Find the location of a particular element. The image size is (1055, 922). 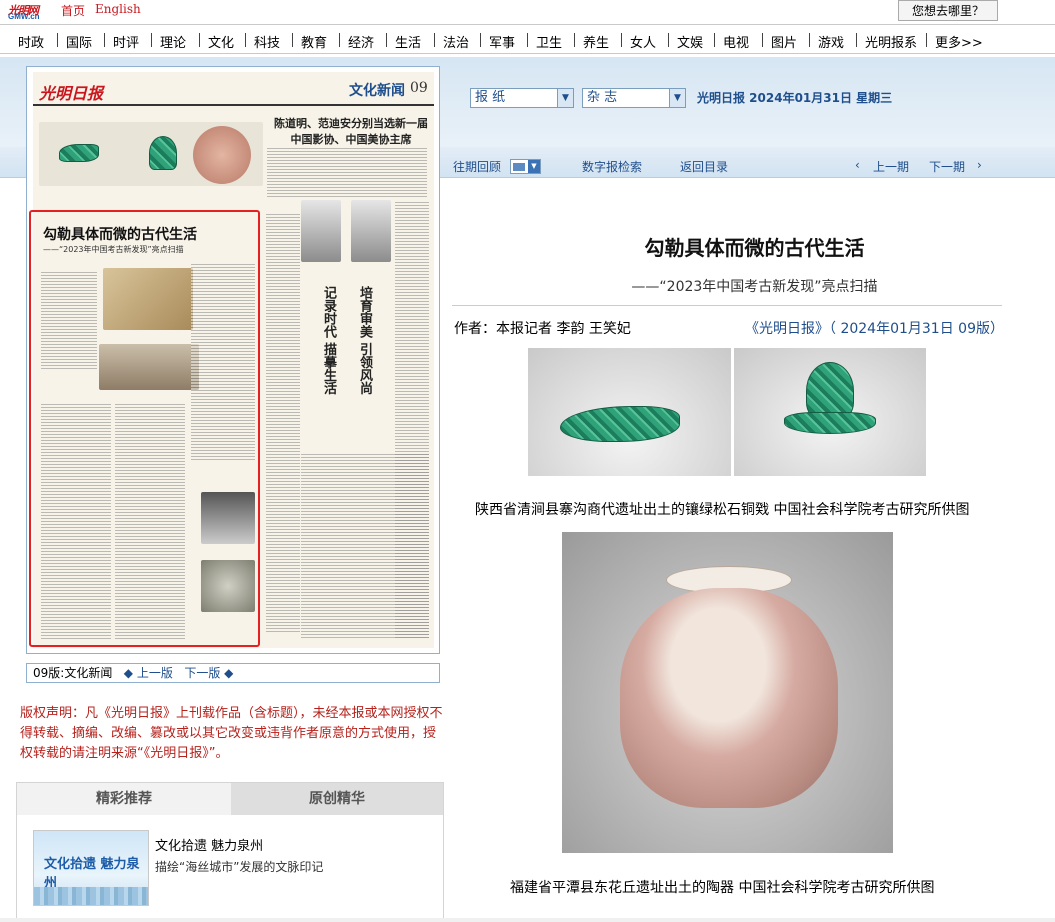

photo-caption-2: 福建省平潭县东花丘遗址出土的陶器 中国社会科学院考古研究所供图 is located at coordinates (722, 888).